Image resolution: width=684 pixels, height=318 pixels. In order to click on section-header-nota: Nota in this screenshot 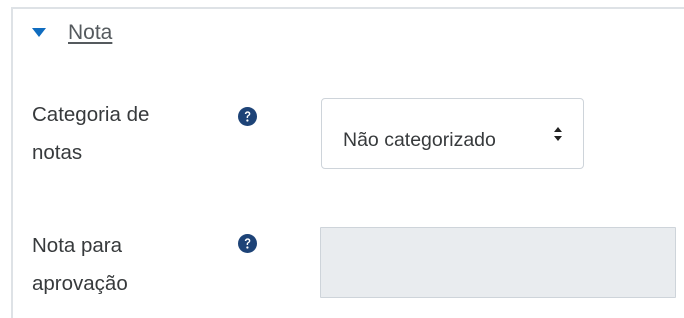, I will do `click(72, 33)`.